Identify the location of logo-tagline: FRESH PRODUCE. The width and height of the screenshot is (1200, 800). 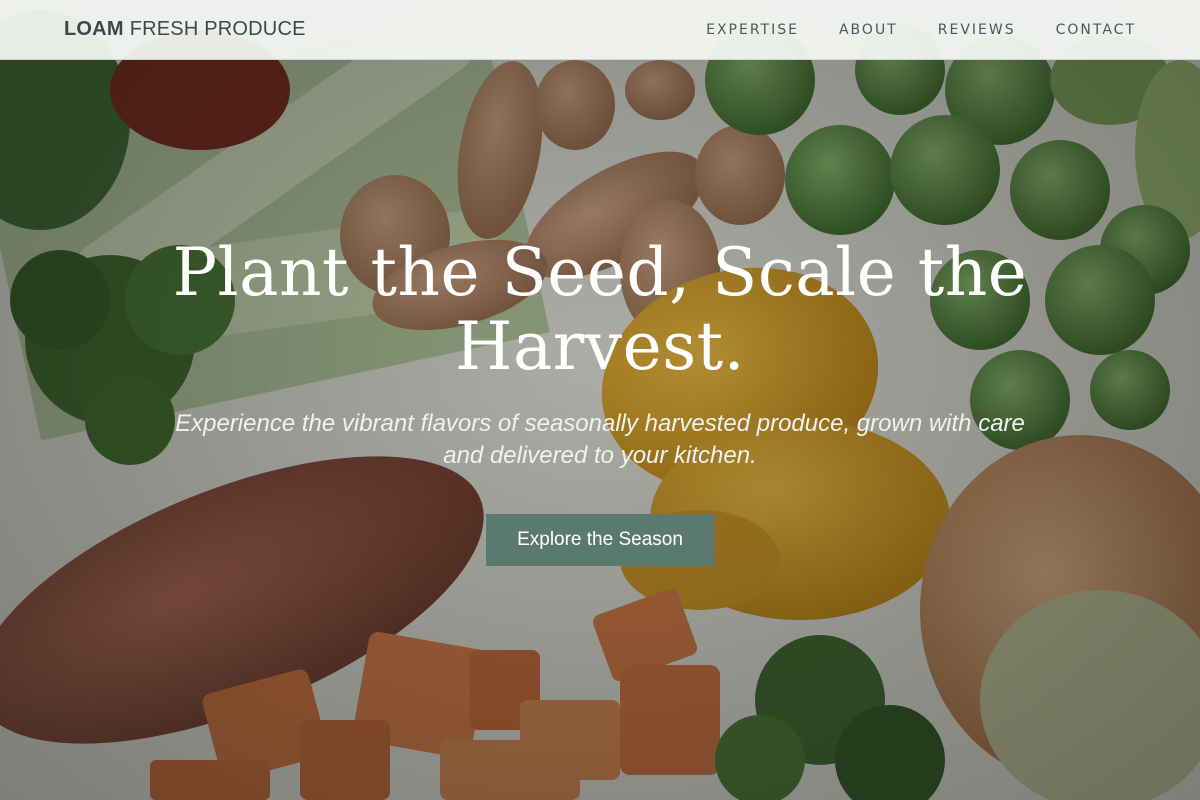
(217, 29).